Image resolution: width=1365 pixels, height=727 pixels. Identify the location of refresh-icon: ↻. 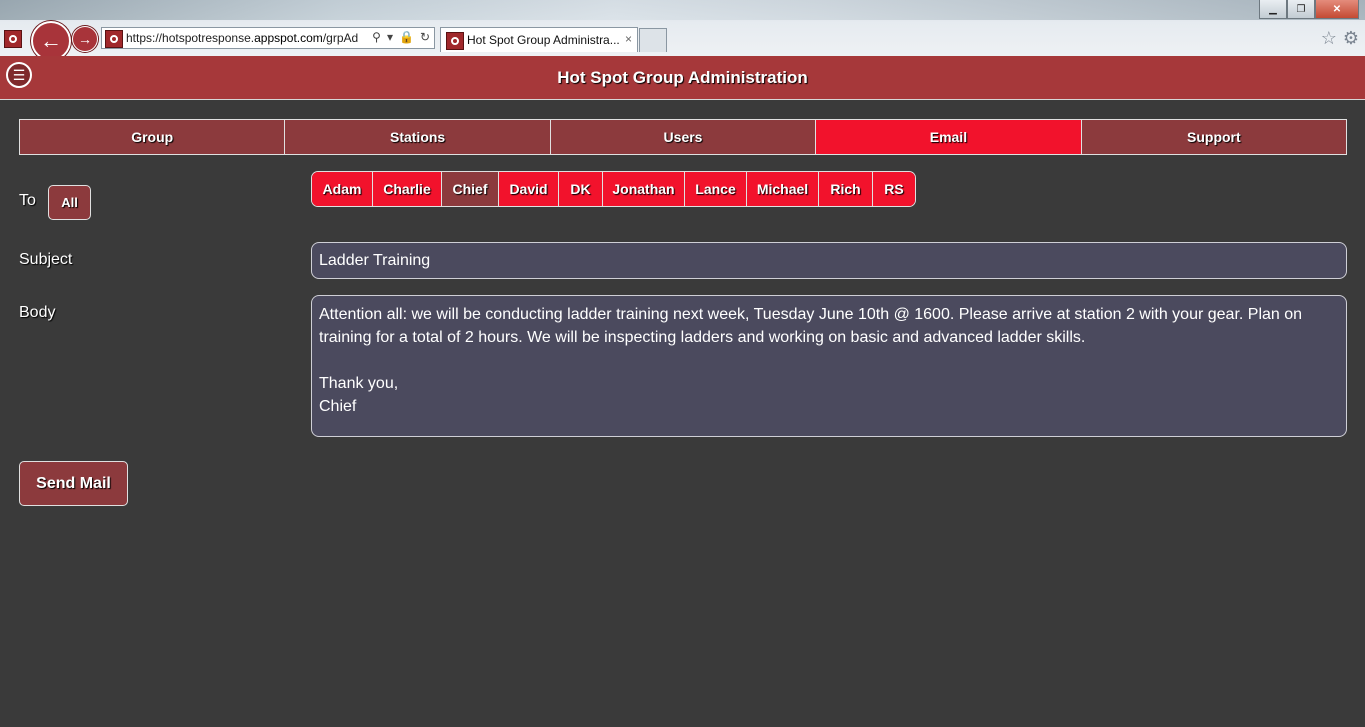
(425, 37).